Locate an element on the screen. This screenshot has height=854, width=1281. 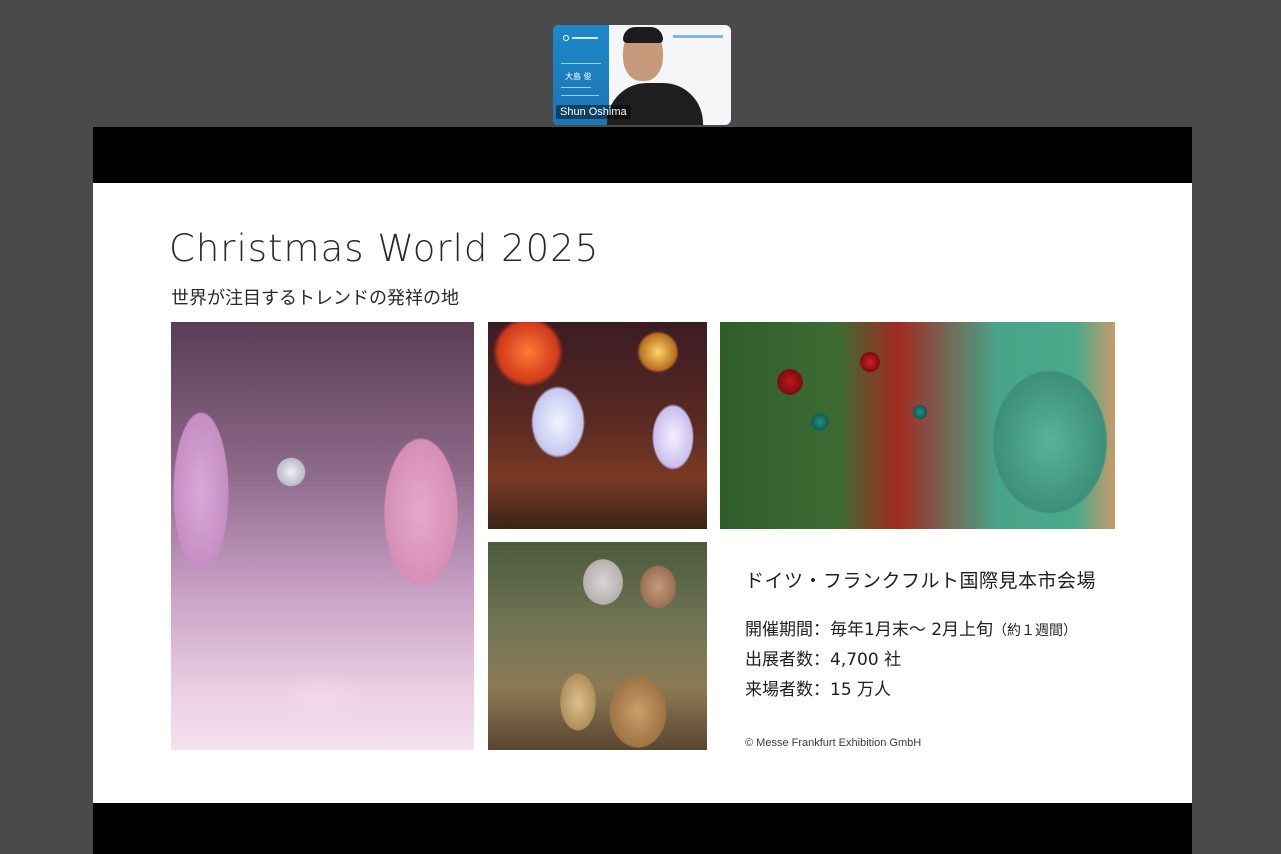
slide-title: Christmas World 2025 is located at coordinates (384, 248).